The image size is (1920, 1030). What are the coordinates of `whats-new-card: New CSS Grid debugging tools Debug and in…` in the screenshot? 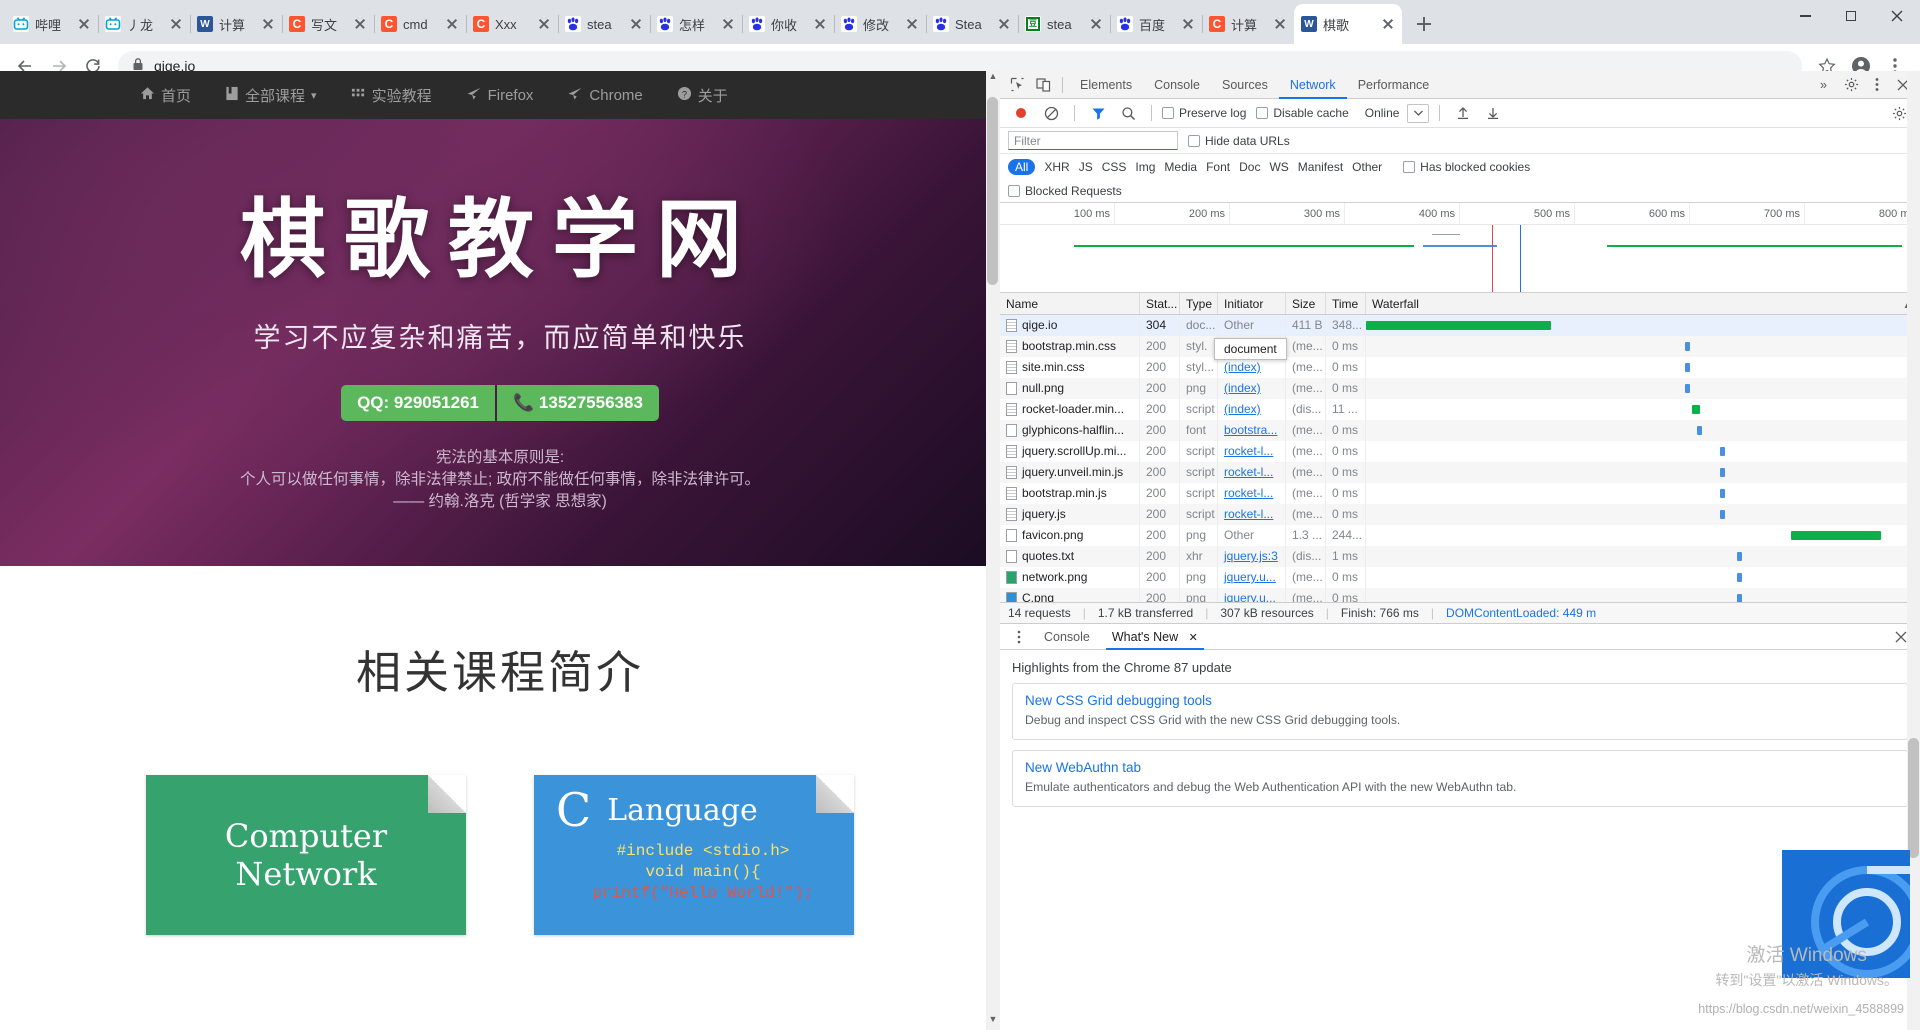 It's located at (1460, 711).